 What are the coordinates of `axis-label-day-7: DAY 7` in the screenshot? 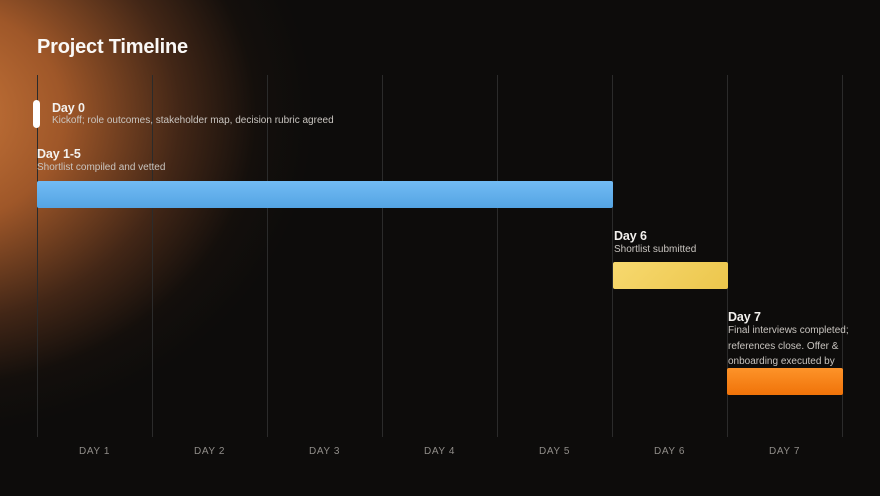 It's located at (784, 451).